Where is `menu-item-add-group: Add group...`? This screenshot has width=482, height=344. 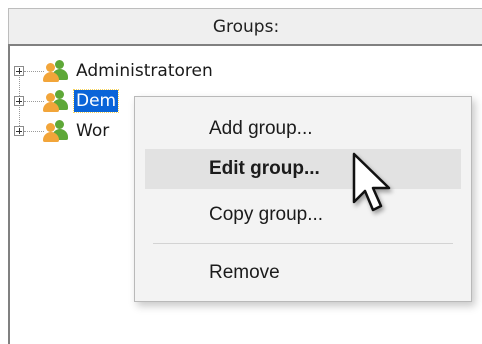 menu-item-add-group: Add group... is located at coordinates (303, 129).